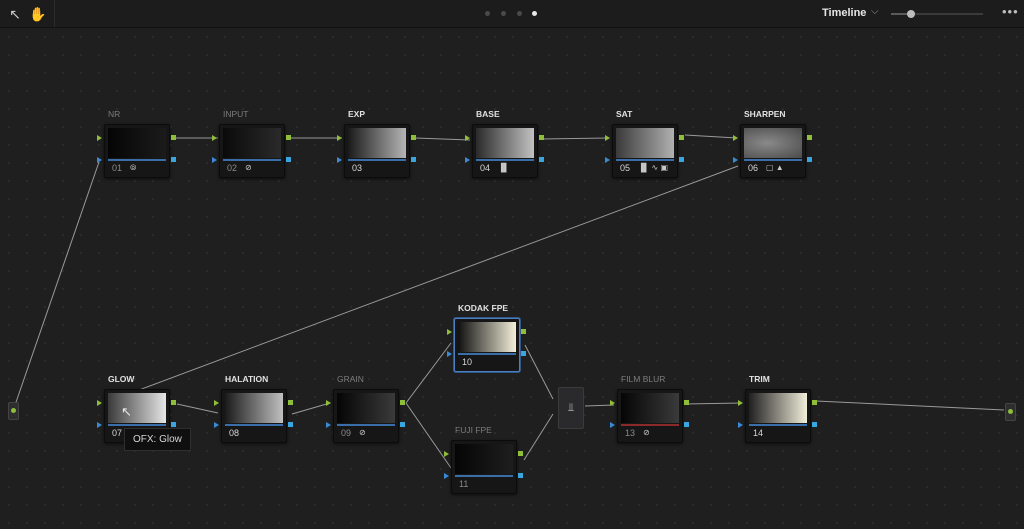  I want to click on layer-mixer-node: ⫫, so click(571, 408).